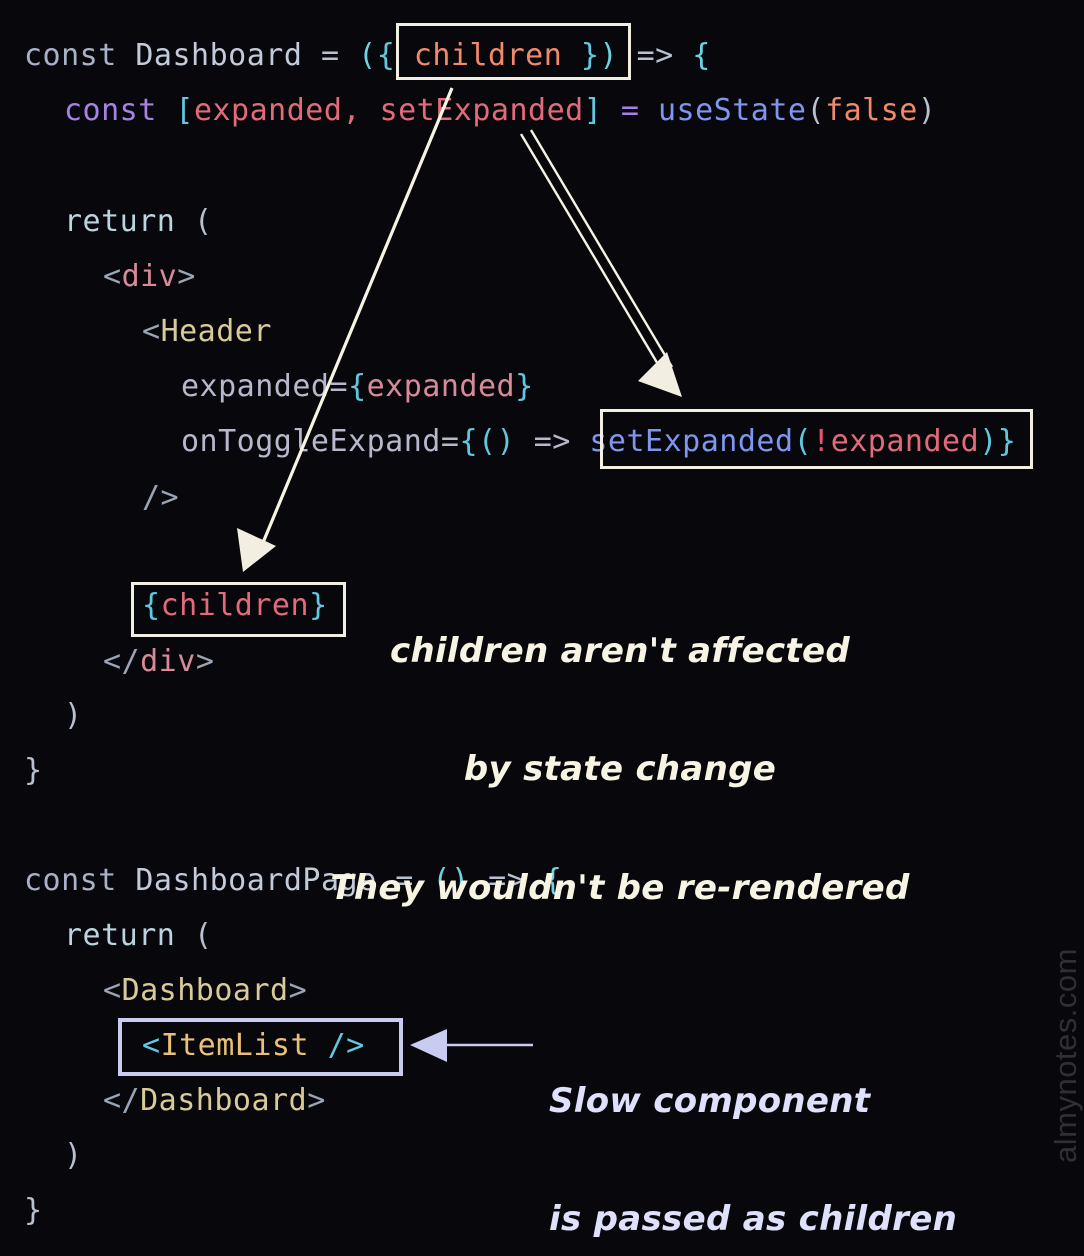  What do you see at coordinates (600, 263) in the screenshot?
I see `arrow-setexpanded-to-callsite` at bounding box center [600, 263].